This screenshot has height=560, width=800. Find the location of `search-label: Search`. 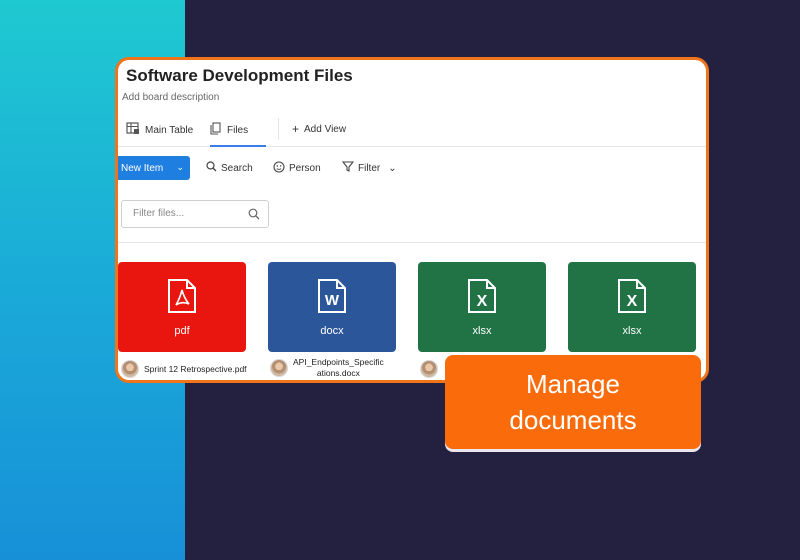

search-label: Search is located at coordinates (237, 168).